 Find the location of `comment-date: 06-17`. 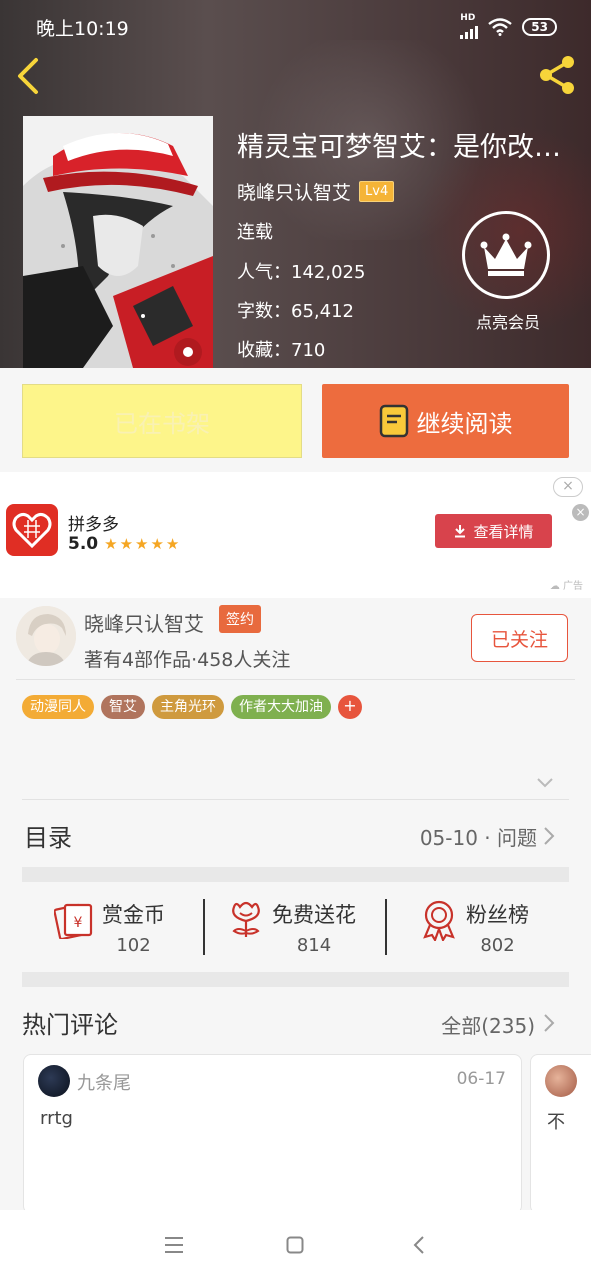

comment-date: 06-17 is located at coordinates (481, 1079).